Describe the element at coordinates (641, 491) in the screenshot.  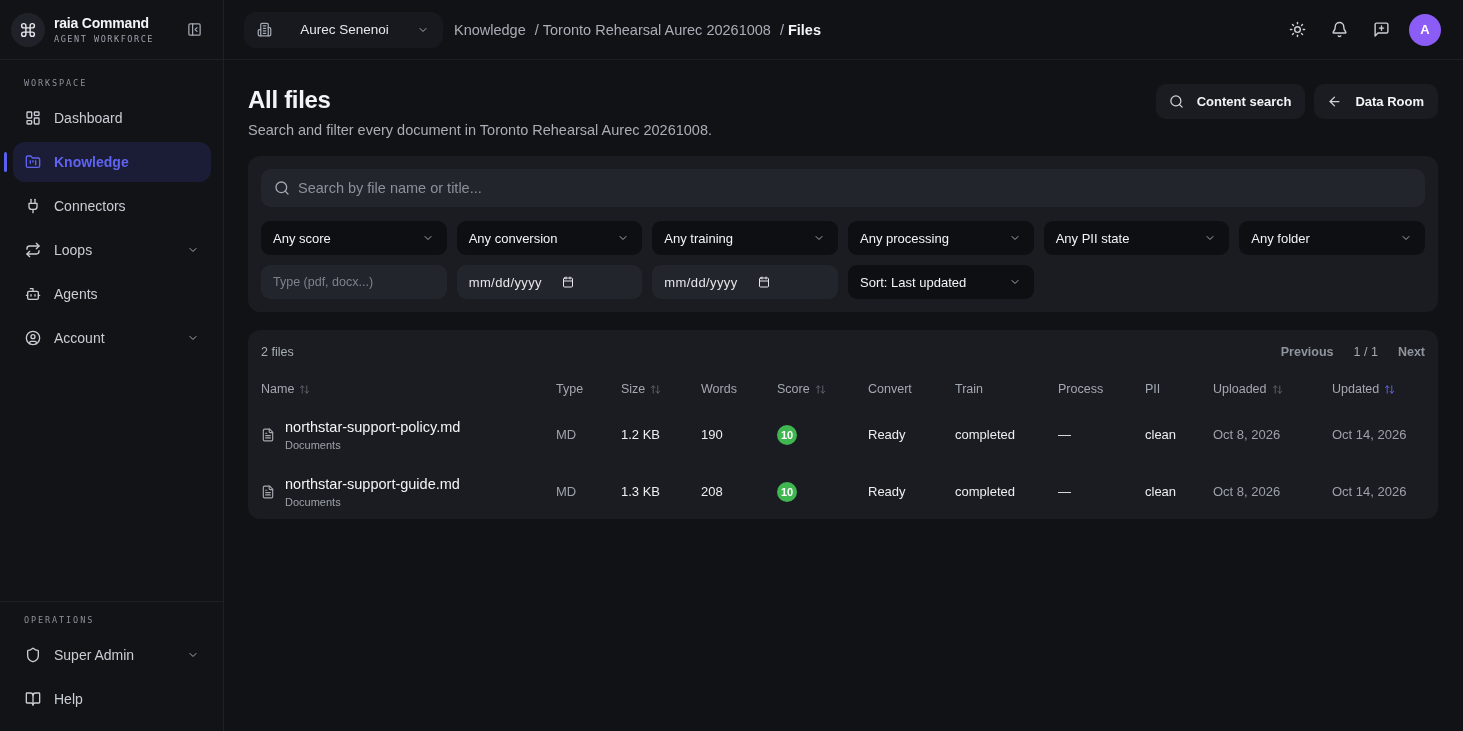
I see `table-cell: 1.3 KB` at that location.